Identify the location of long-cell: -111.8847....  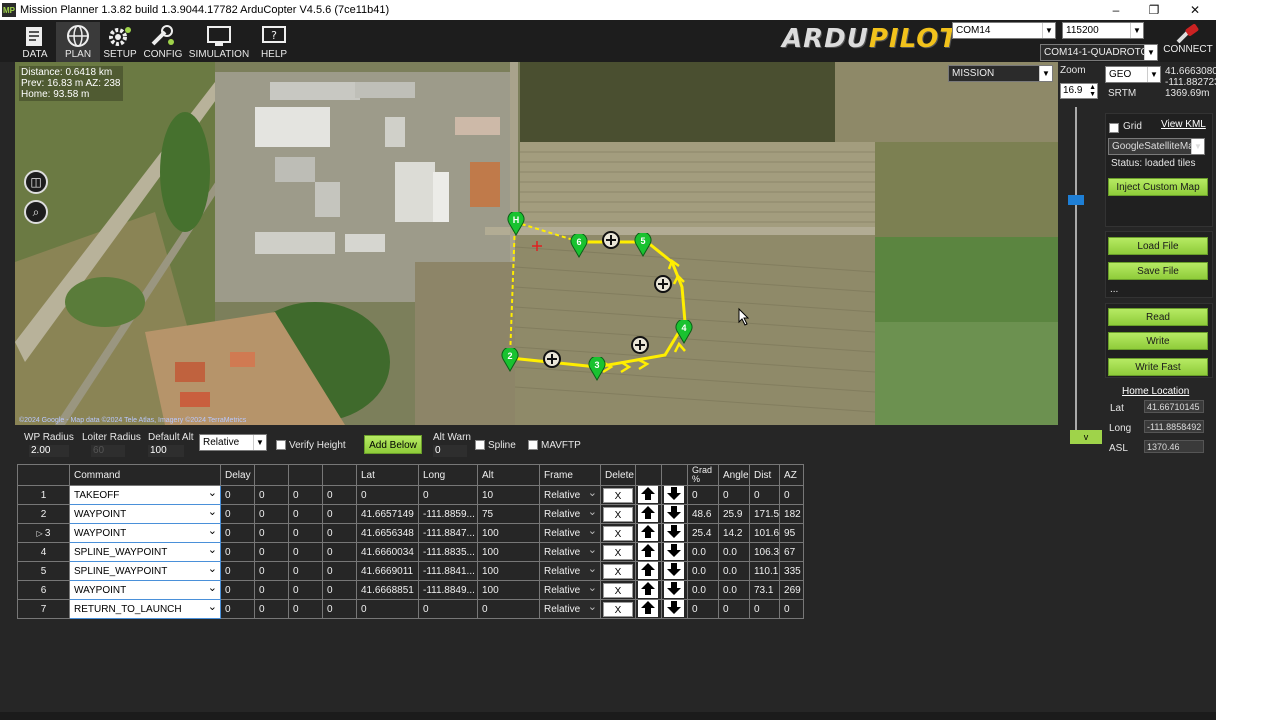
(448, 533).